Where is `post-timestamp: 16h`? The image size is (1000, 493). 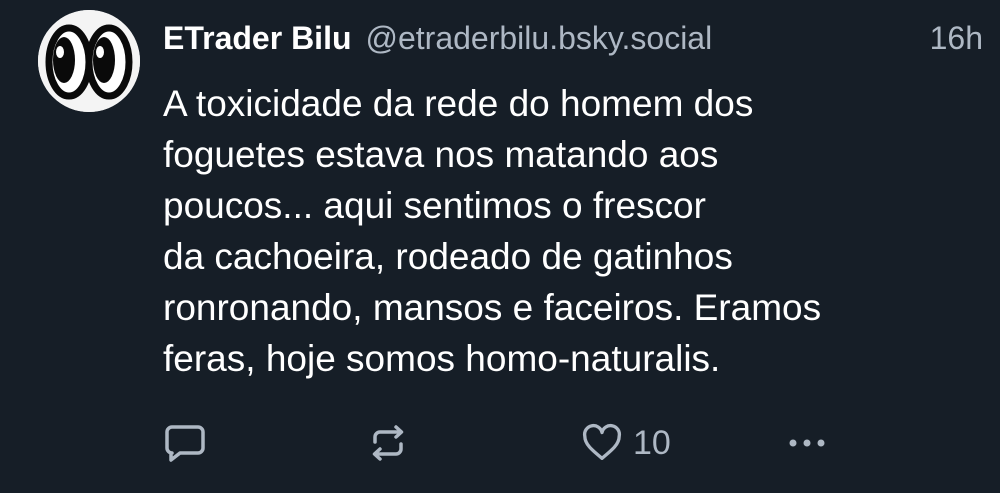 post-timestamp: 16h is located at coordinates (956, 38).